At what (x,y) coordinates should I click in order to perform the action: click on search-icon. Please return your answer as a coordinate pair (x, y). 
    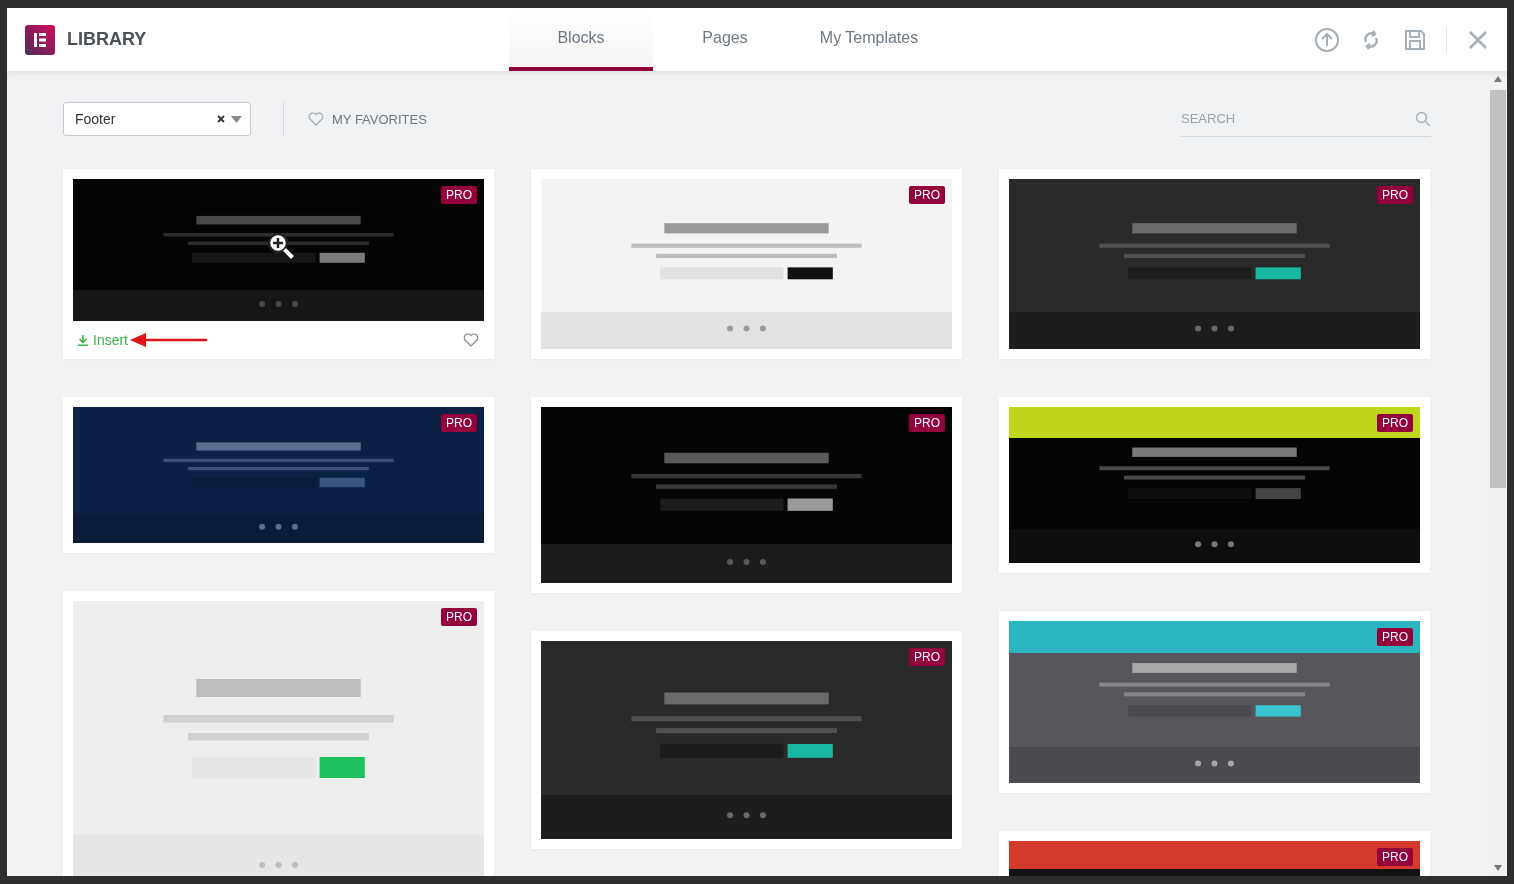
    Looking at the image, I should click on (1423, 119).